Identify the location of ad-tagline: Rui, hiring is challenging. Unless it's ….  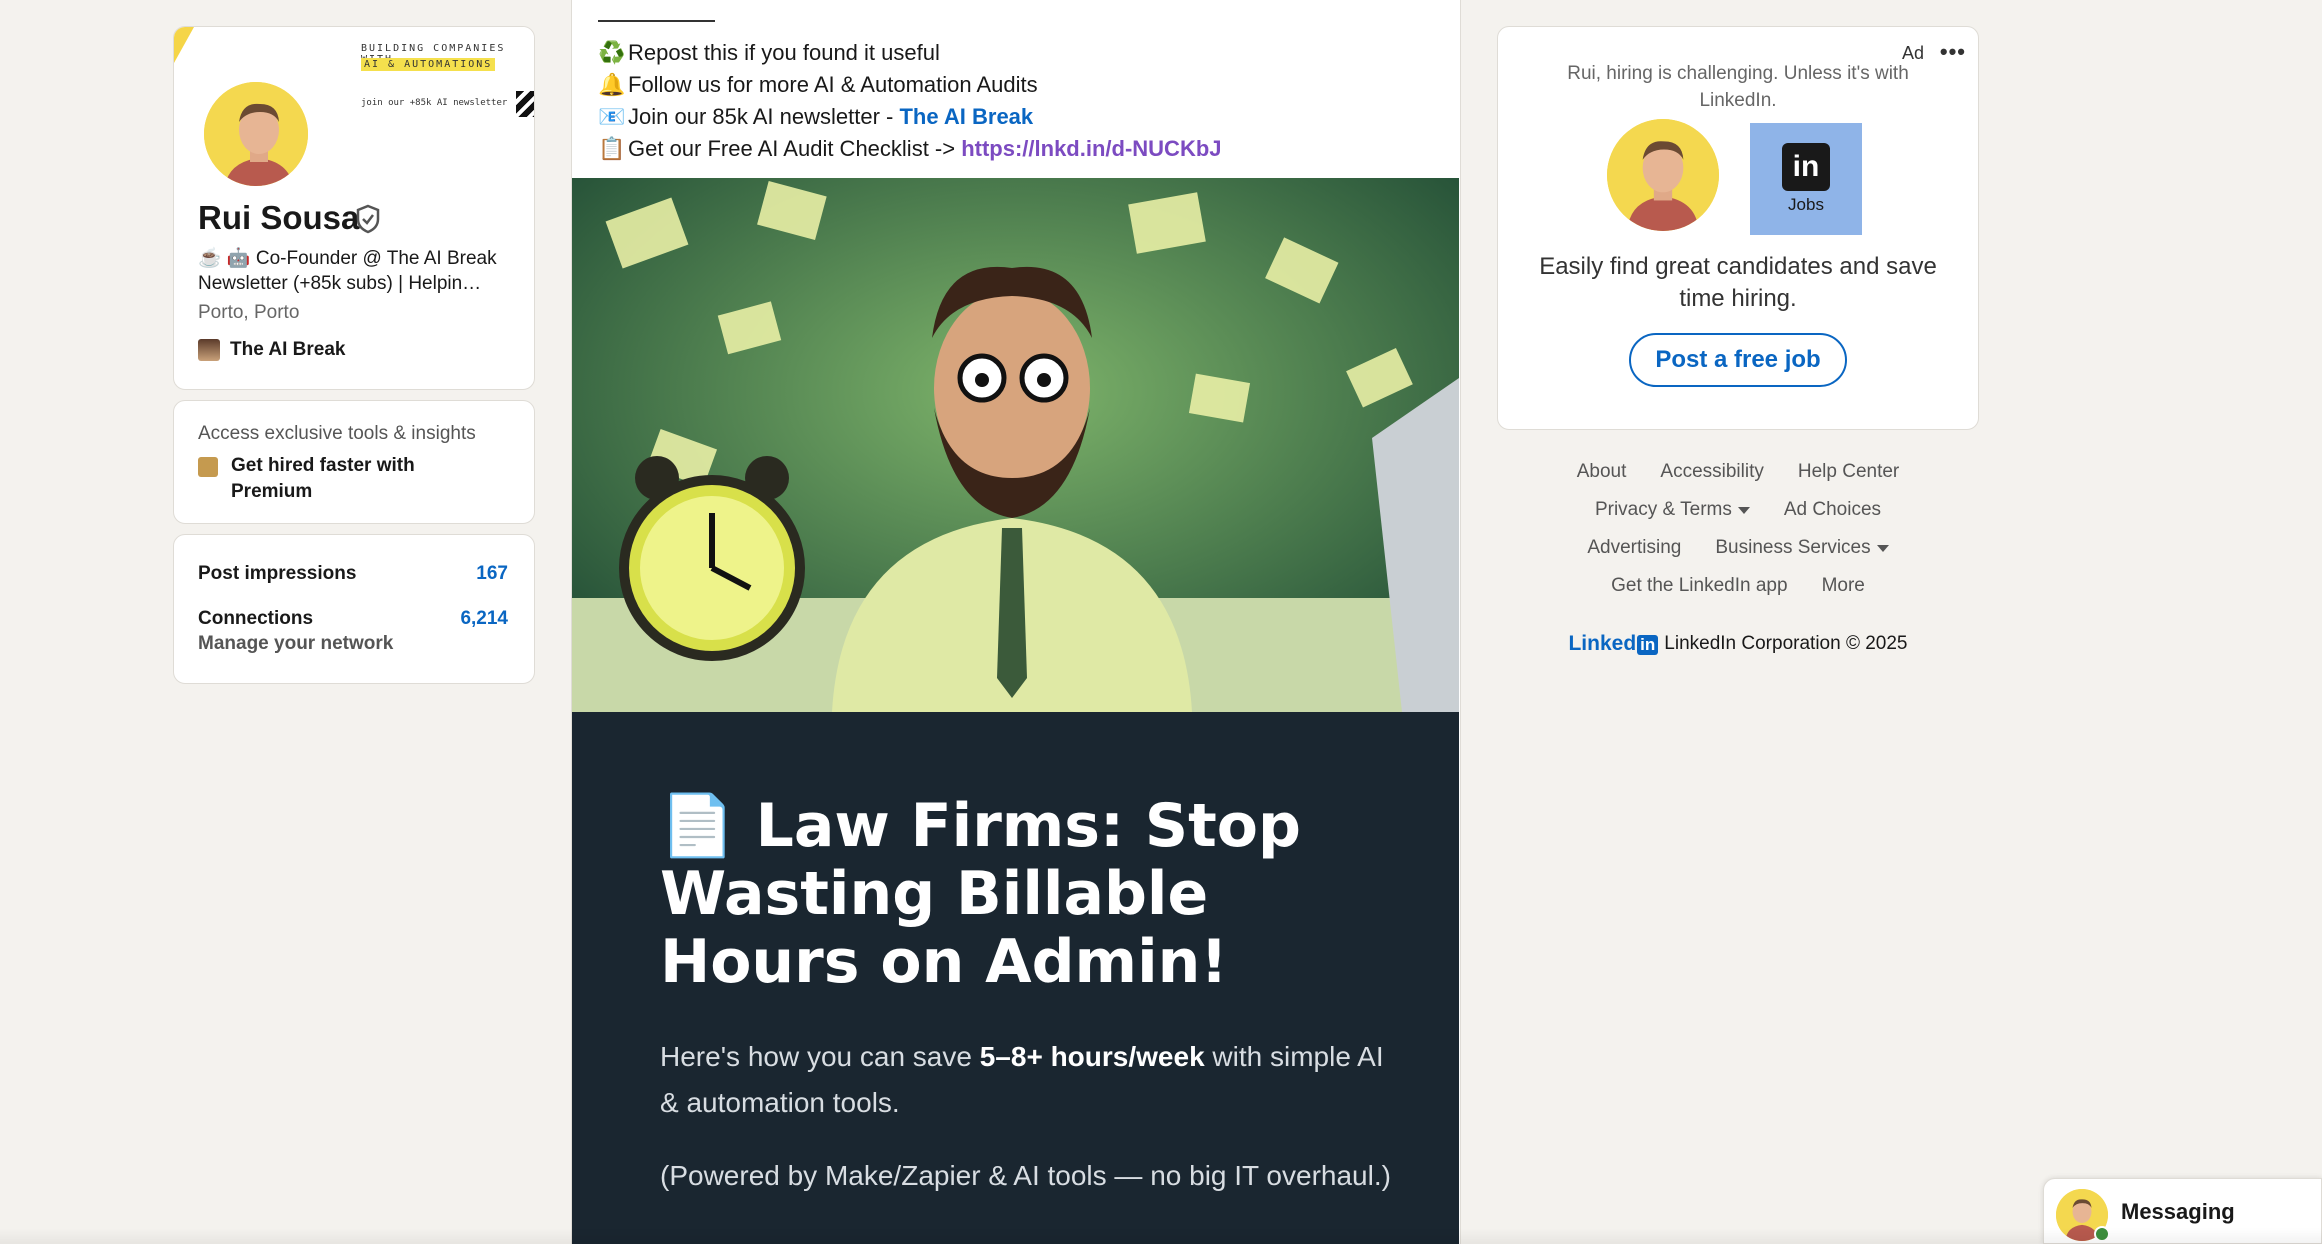
(1738, 87).